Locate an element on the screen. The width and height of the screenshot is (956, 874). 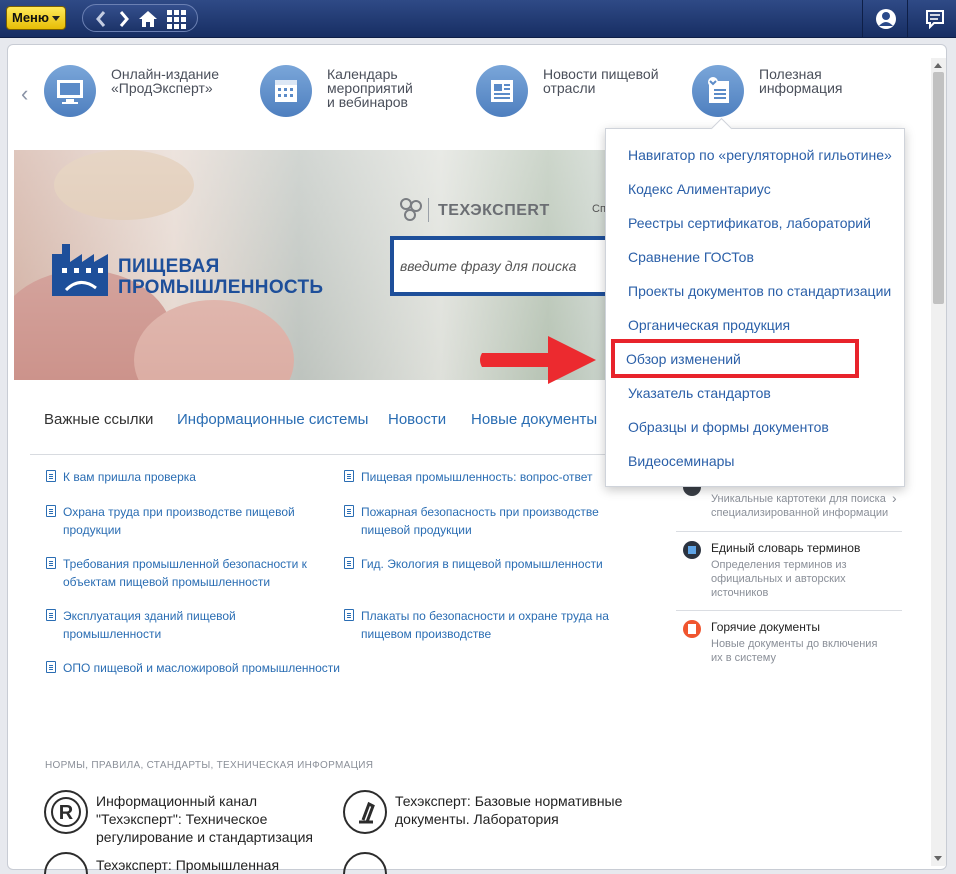
chat-icon is located at coordinates (935, 19).